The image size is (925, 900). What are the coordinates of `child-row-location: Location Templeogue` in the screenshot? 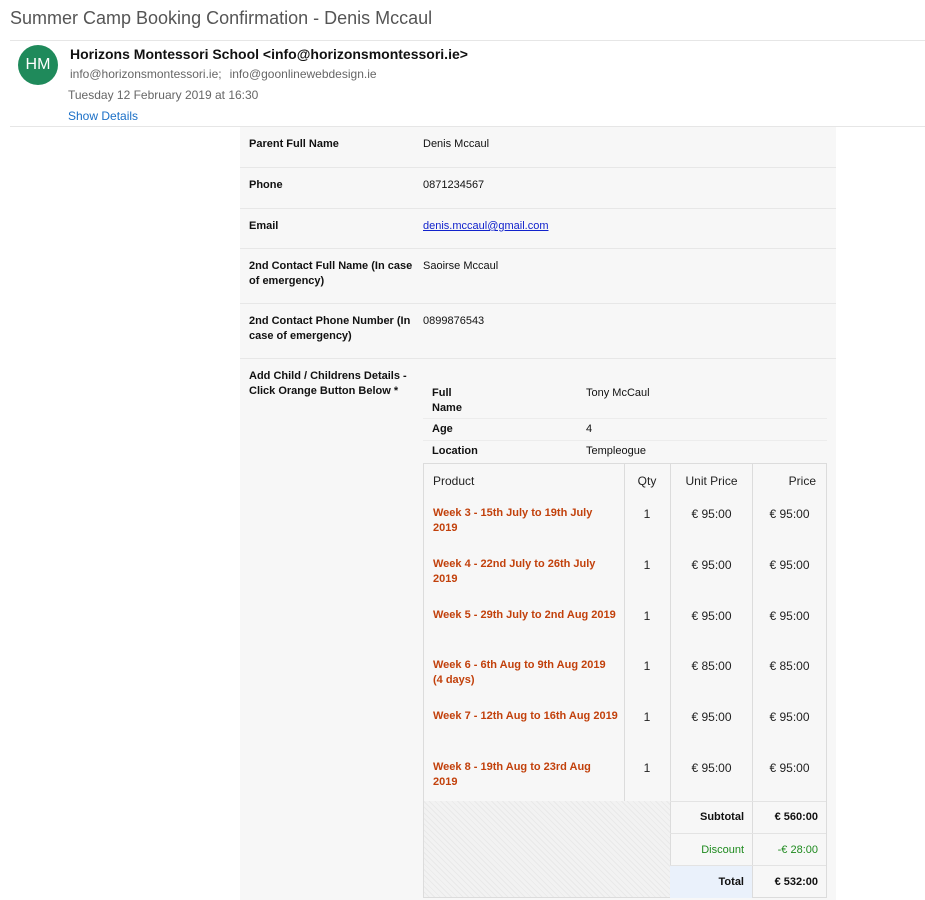 It's located at (625, 451).